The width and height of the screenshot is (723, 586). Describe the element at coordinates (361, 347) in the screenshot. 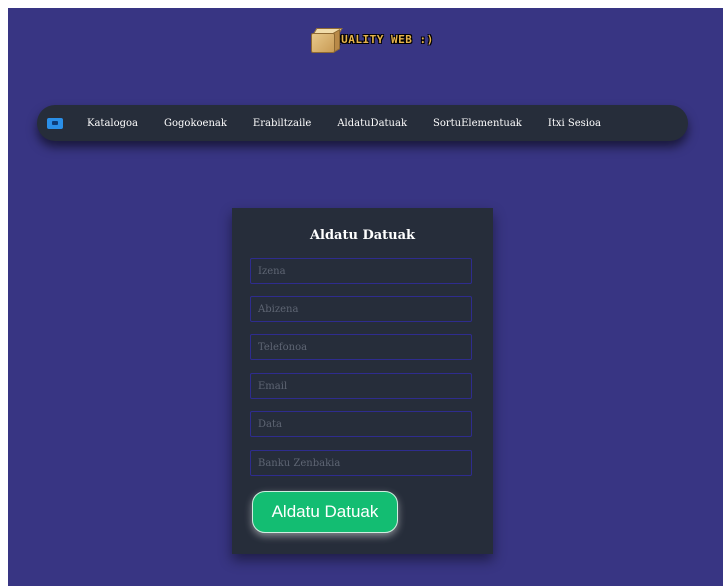

I see `telefonoa-input` at that location.